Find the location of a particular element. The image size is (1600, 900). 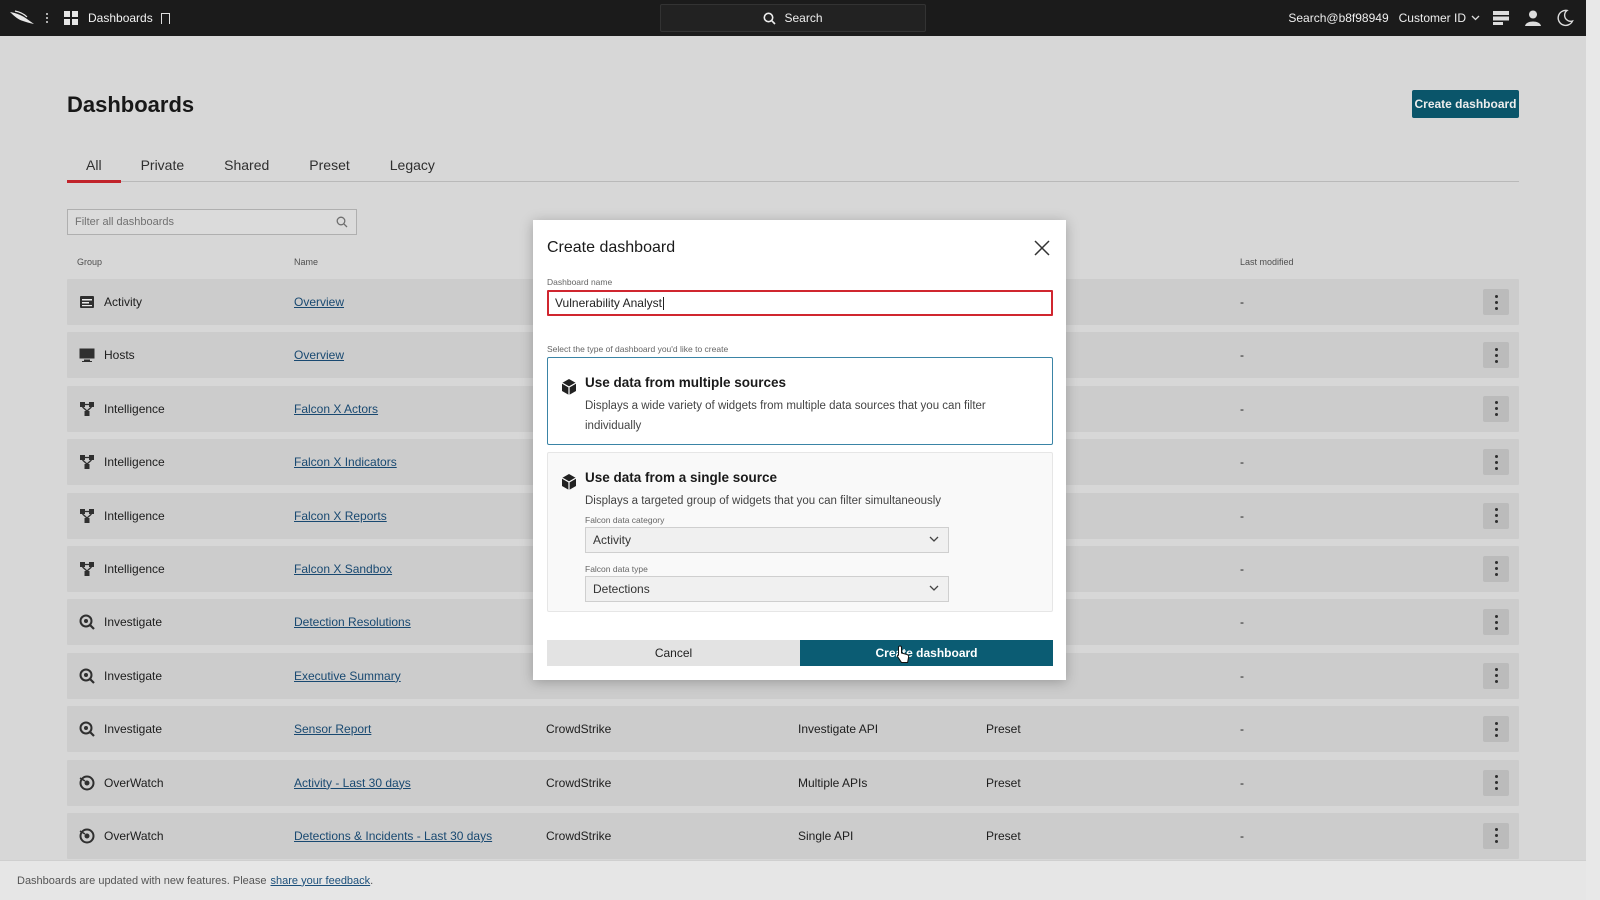

data-type-label: Falcon data type is located at coordinates (616, 569).